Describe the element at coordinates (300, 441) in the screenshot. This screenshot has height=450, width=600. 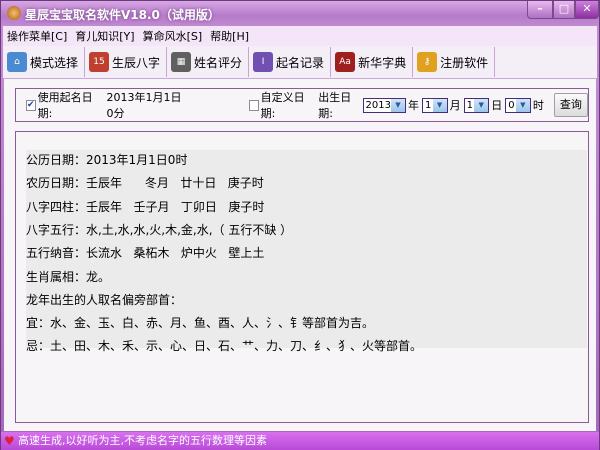
I see `status-bar: ♥ 高速生成,以好听为主,不考虑名字的五行数理等因素` at that location.